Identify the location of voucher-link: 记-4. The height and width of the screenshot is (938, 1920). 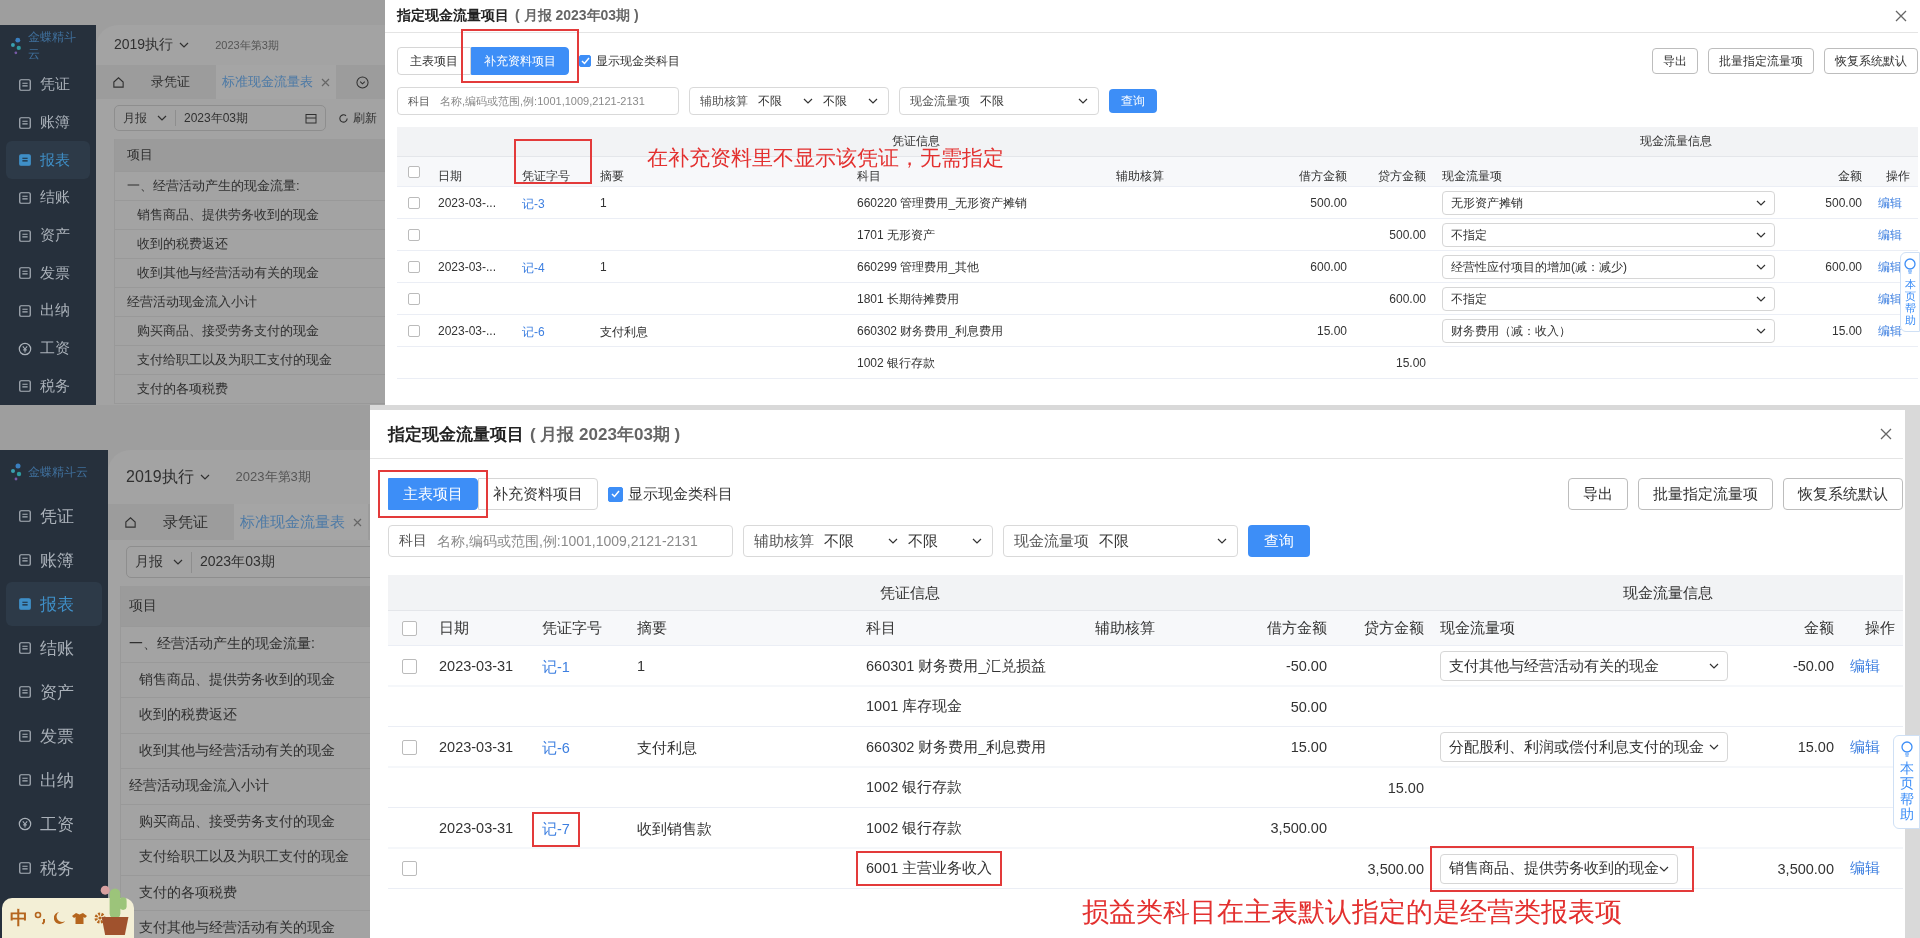
(533, 268).